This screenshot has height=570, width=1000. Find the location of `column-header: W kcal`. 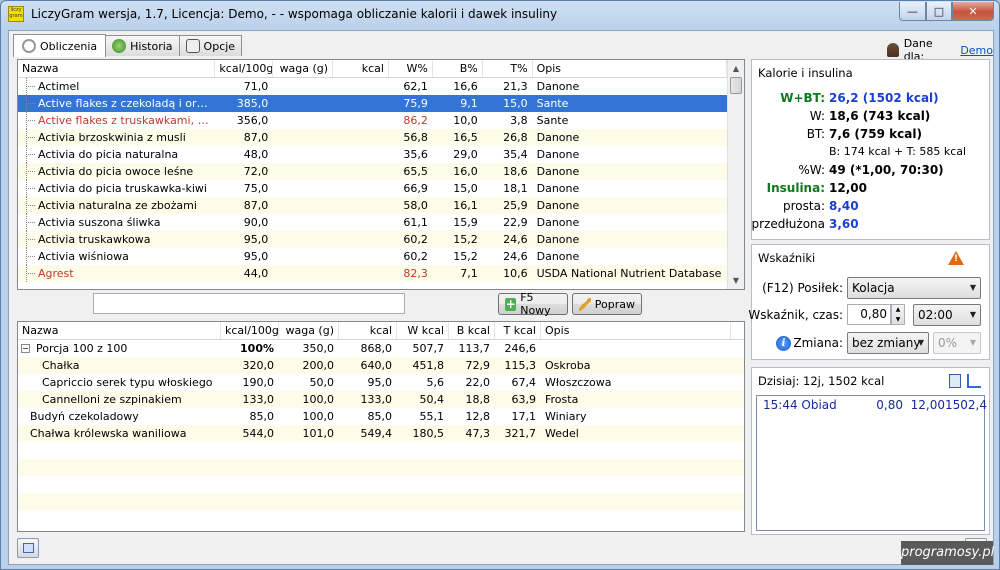

column-header: W kcal is located at coordinates (423, 330).